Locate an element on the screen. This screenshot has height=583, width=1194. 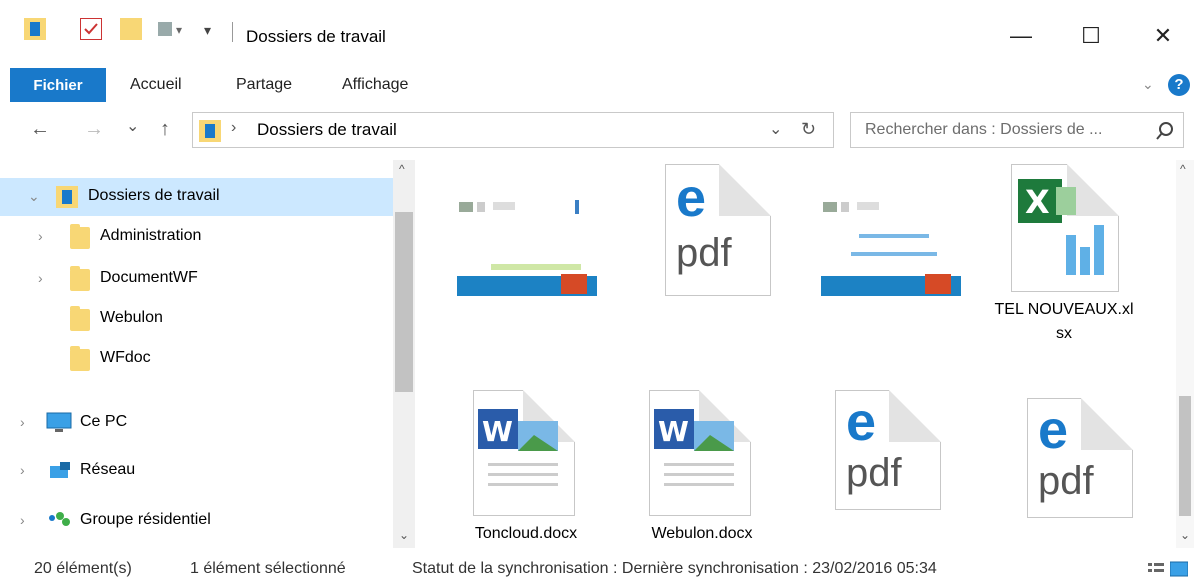
file-item-pdf-3: e pdf is located at coordinates (1080, 467).